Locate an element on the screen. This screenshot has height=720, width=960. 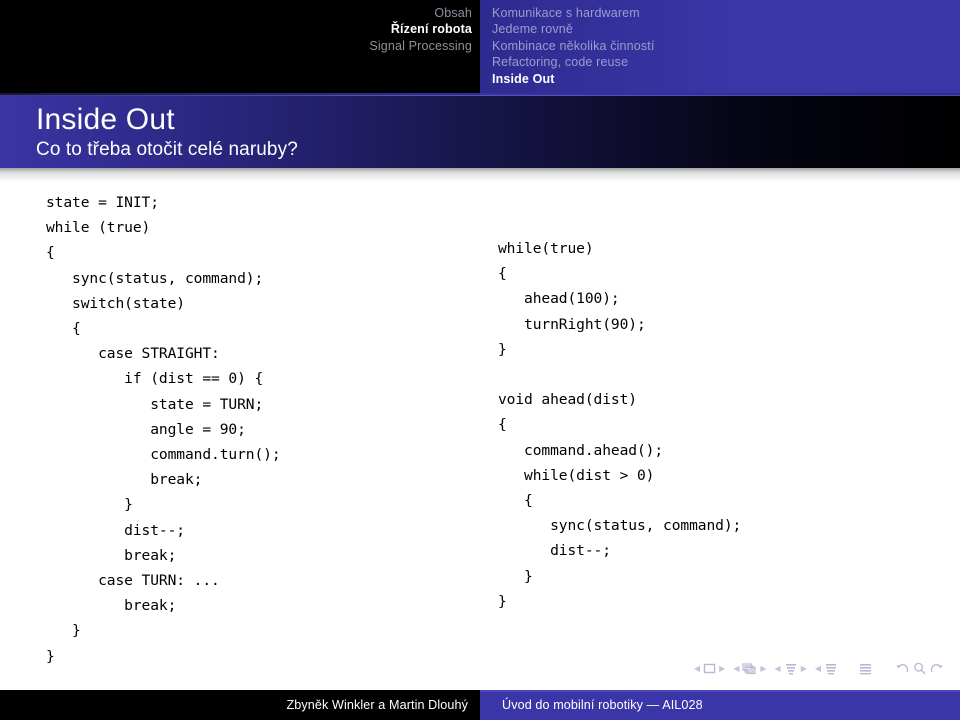
page-title: Inside Out is located at coordinates (105, 119).